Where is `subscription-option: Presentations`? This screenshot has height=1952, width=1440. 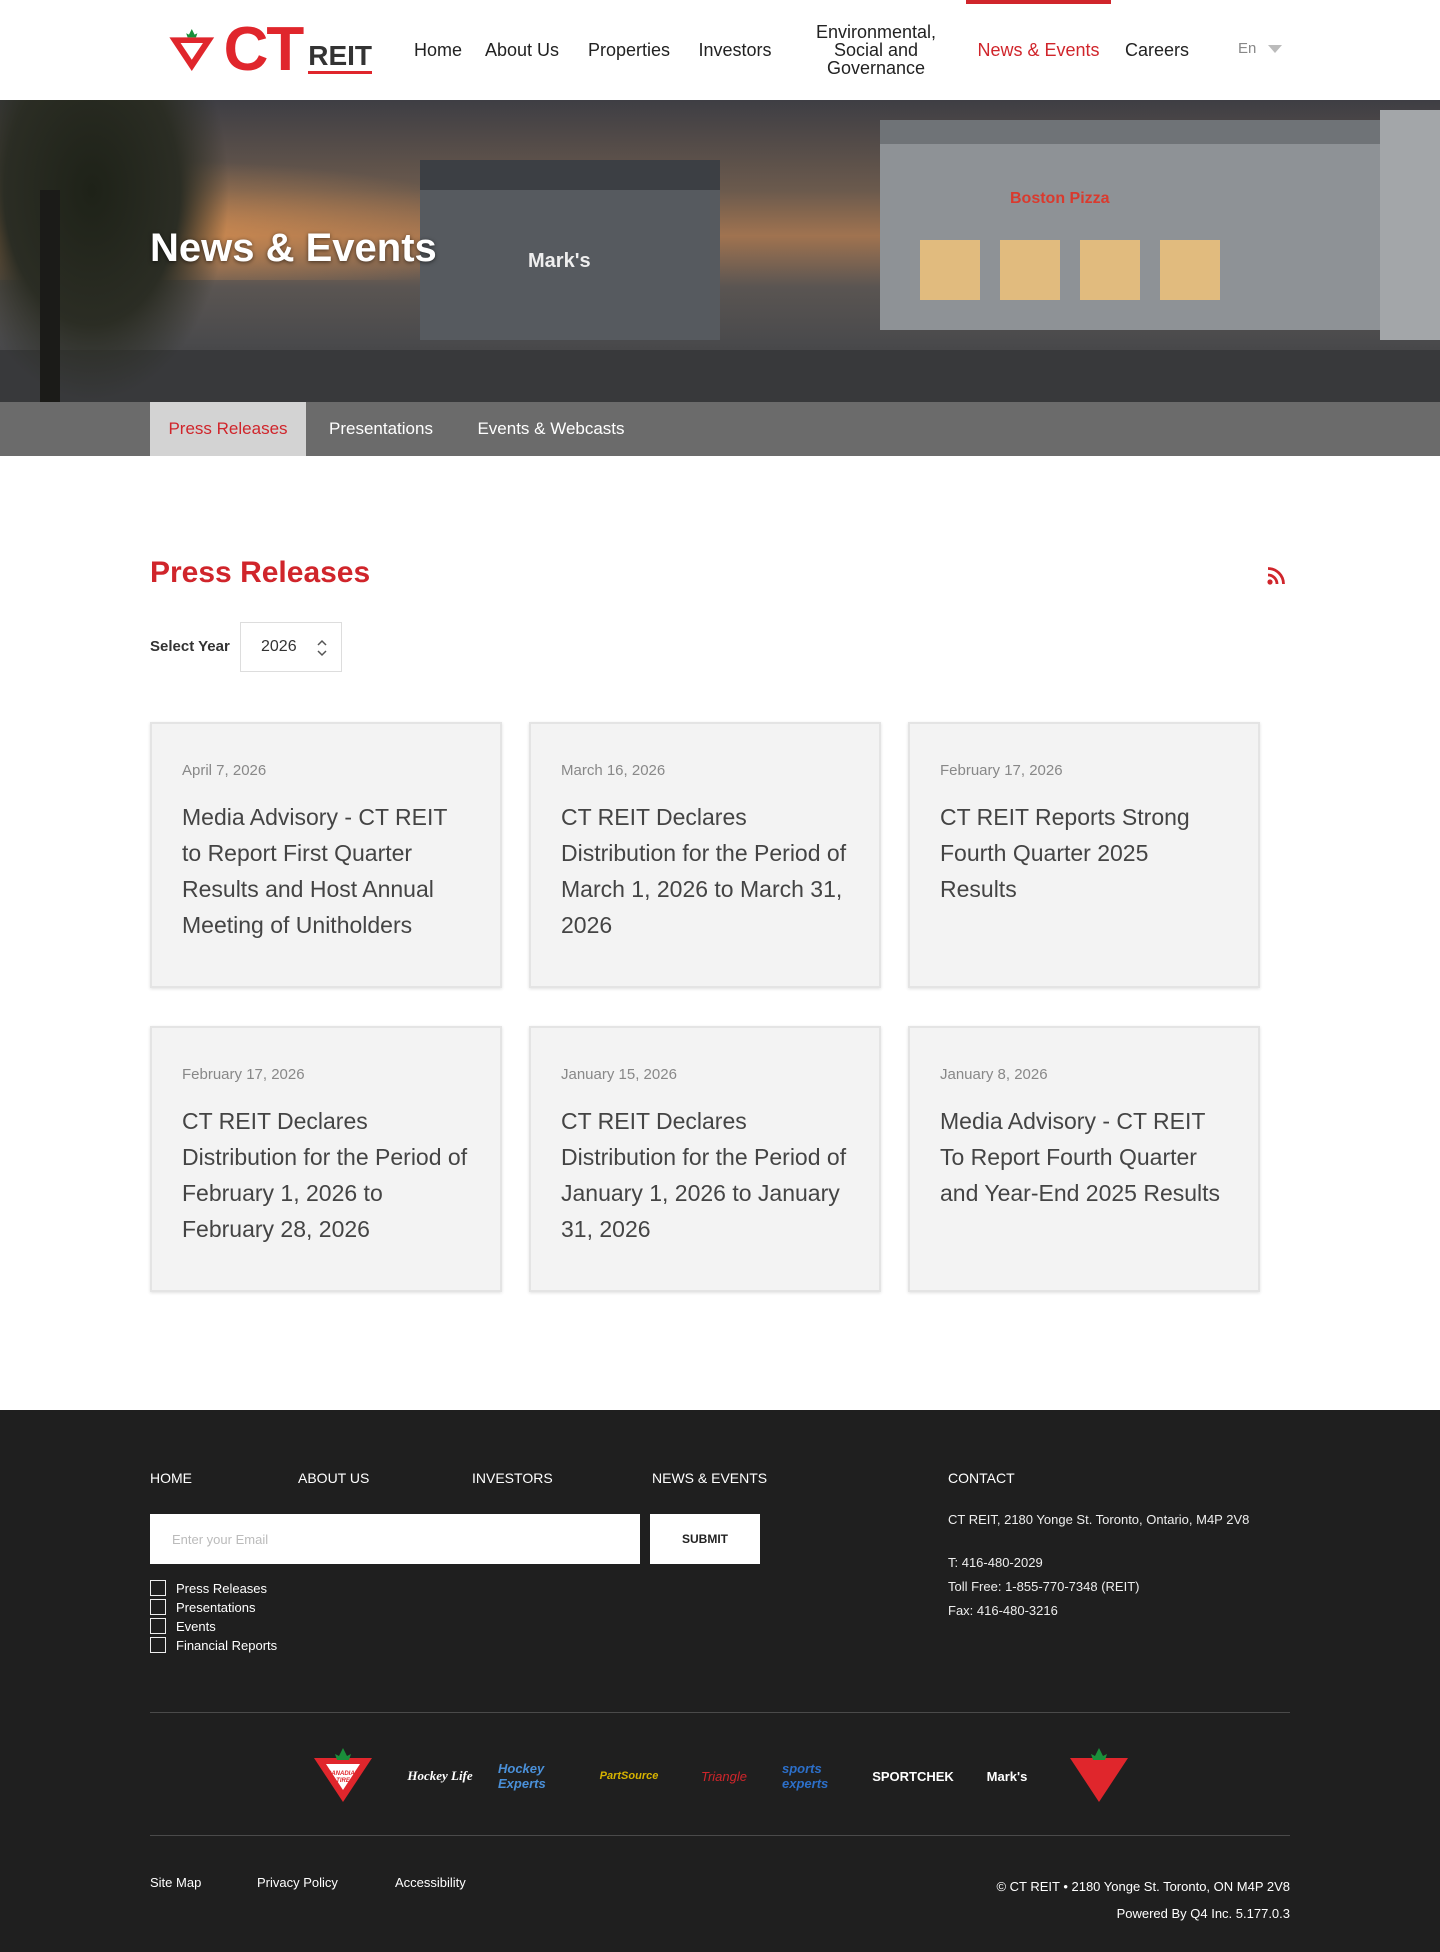
subscription-option: Presentations is located at coordinates (203, 1607).